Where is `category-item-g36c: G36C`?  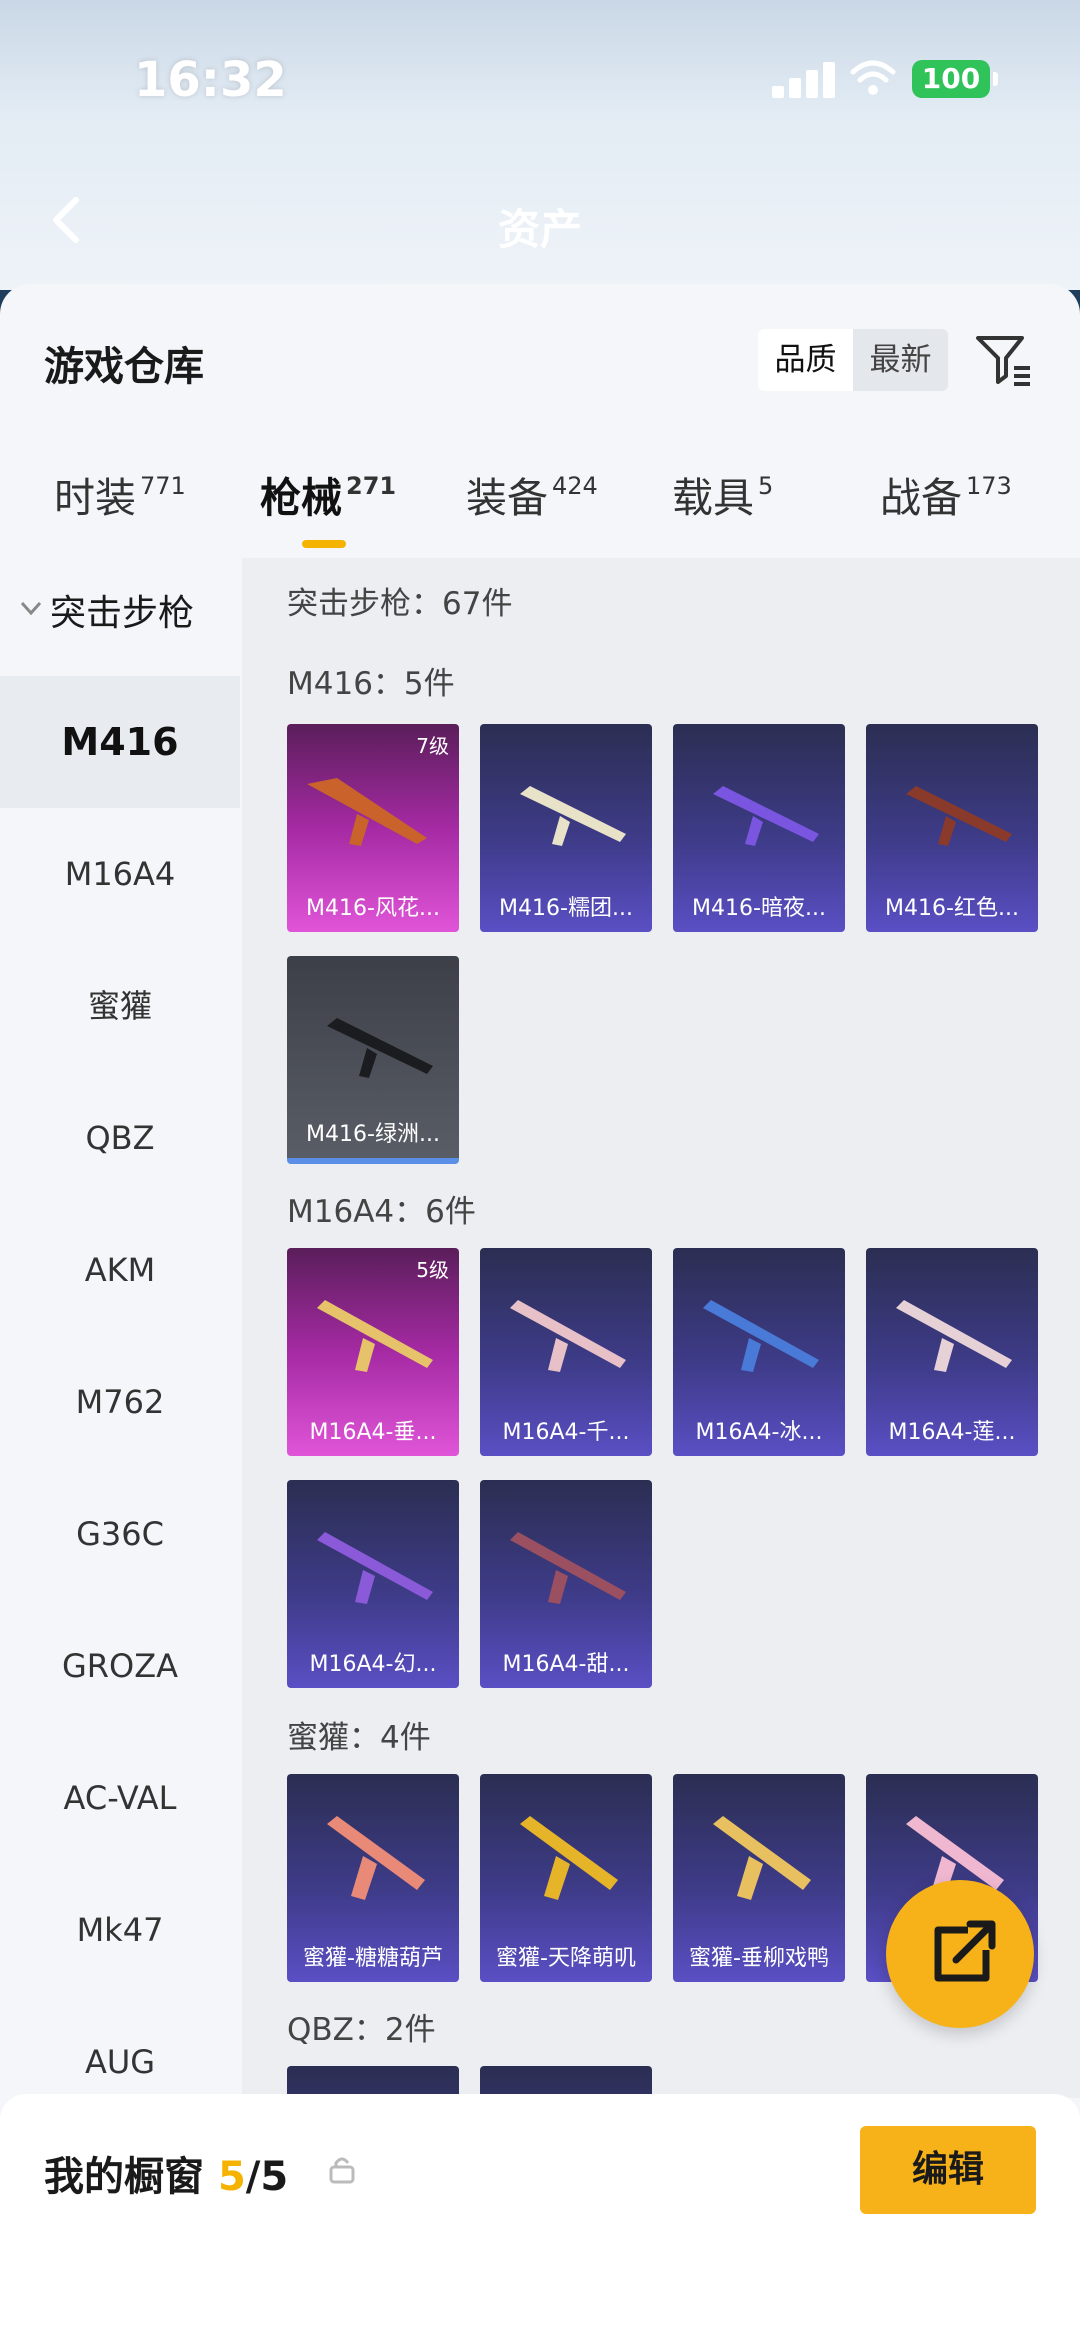
category-item-g36c: G36C is located at coordinates (120, 1534).